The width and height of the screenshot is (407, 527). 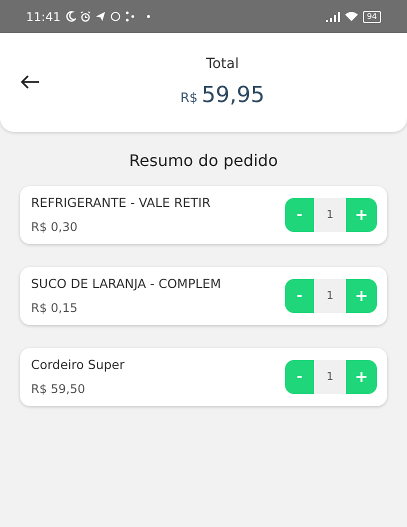 What do you see at coordinates (203, 161) in the screenshot?
I see `section-title: Resumo do pedido` at bounding box center [203, 161].